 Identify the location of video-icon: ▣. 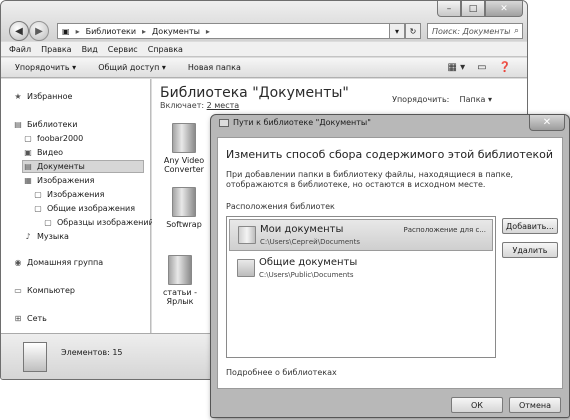
(28, 152).